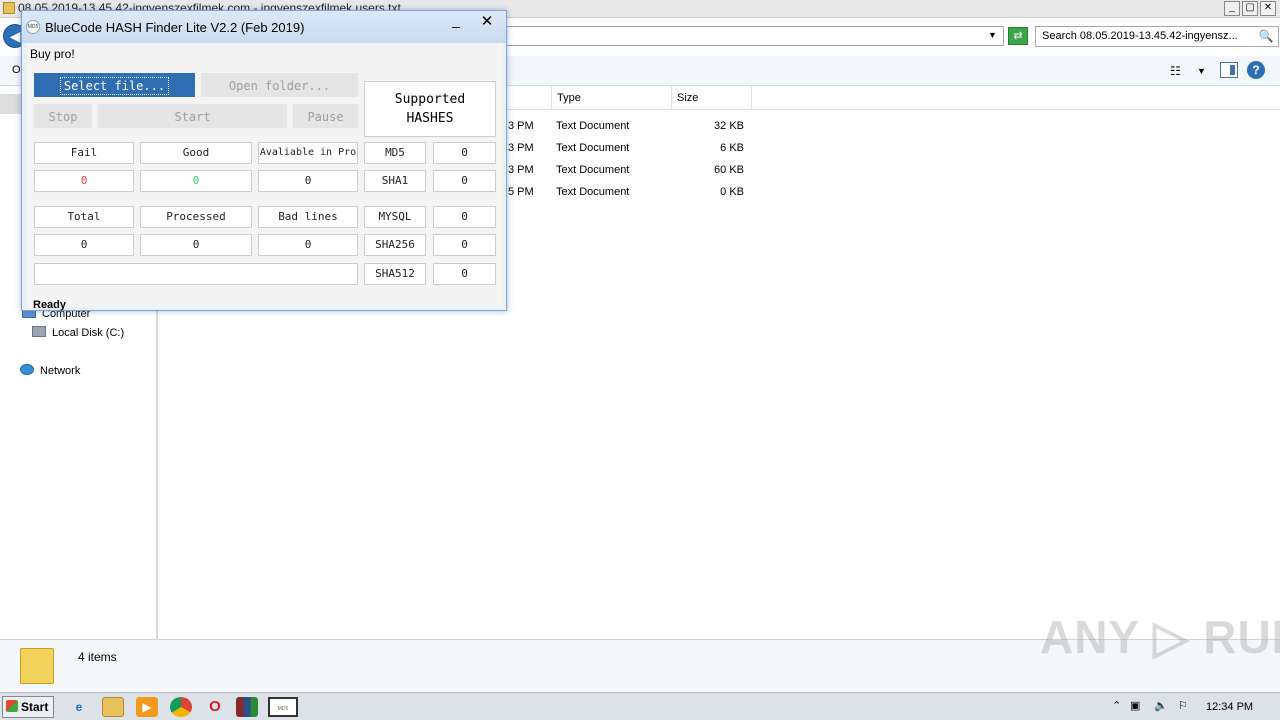  Describe the element at coordinates (1175, 71) in the screenshot. I see `view-icon: ☷` at that location.